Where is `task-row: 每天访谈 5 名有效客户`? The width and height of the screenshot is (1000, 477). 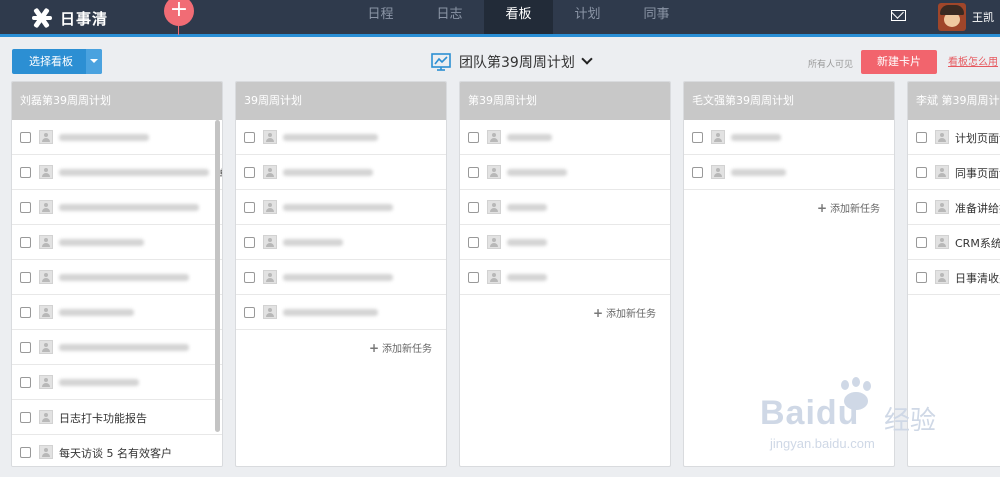 task-row: 每天访谈 5 名有效客户 is located at coordinates (117, 450).